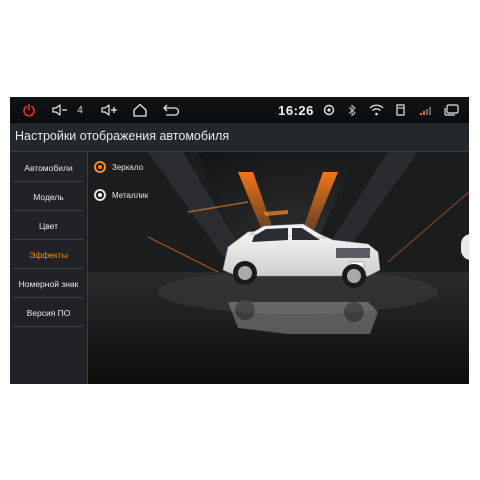 The width and height of the screenshot is (480, 480). What do you see at coordinates (48, 197) in the screenshot?
I see `sidebar-item-model: Модель` at bounding box center [48, 197].